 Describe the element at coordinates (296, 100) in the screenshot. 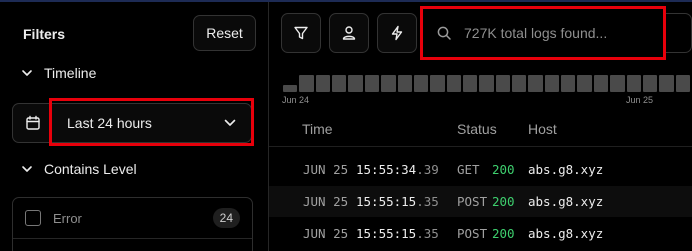

I see `histogram-start-label: Jun 24` at that location.